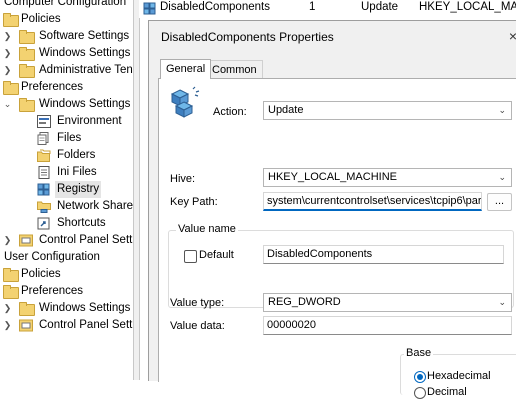 This screenshot has width=516, height=399. Describe the element at coordinates (387, 302) in the screenshot. I see `value-type-select: REG_DWORD ⌄` at that location.